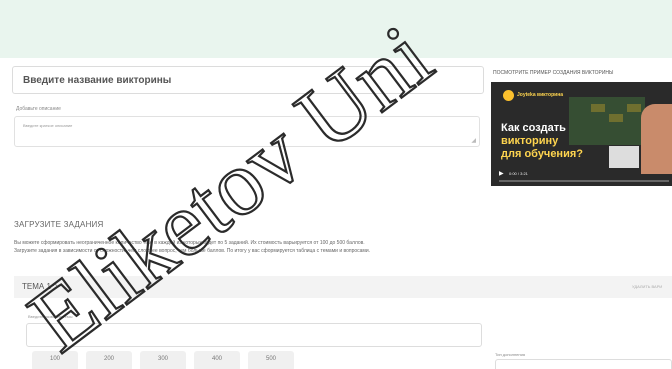  Describe the element at coordinates (48, 125) in the screenshot. I see `description-placeholder: Введите краткое описание` at that location.